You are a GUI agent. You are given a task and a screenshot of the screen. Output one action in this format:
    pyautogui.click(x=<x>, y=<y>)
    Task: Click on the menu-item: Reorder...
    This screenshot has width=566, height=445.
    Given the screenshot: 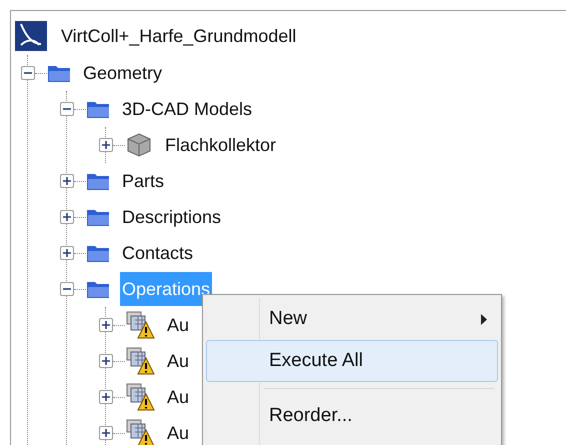 What is the action you would take?
    pyautogui.click(x=352, y=416)
    